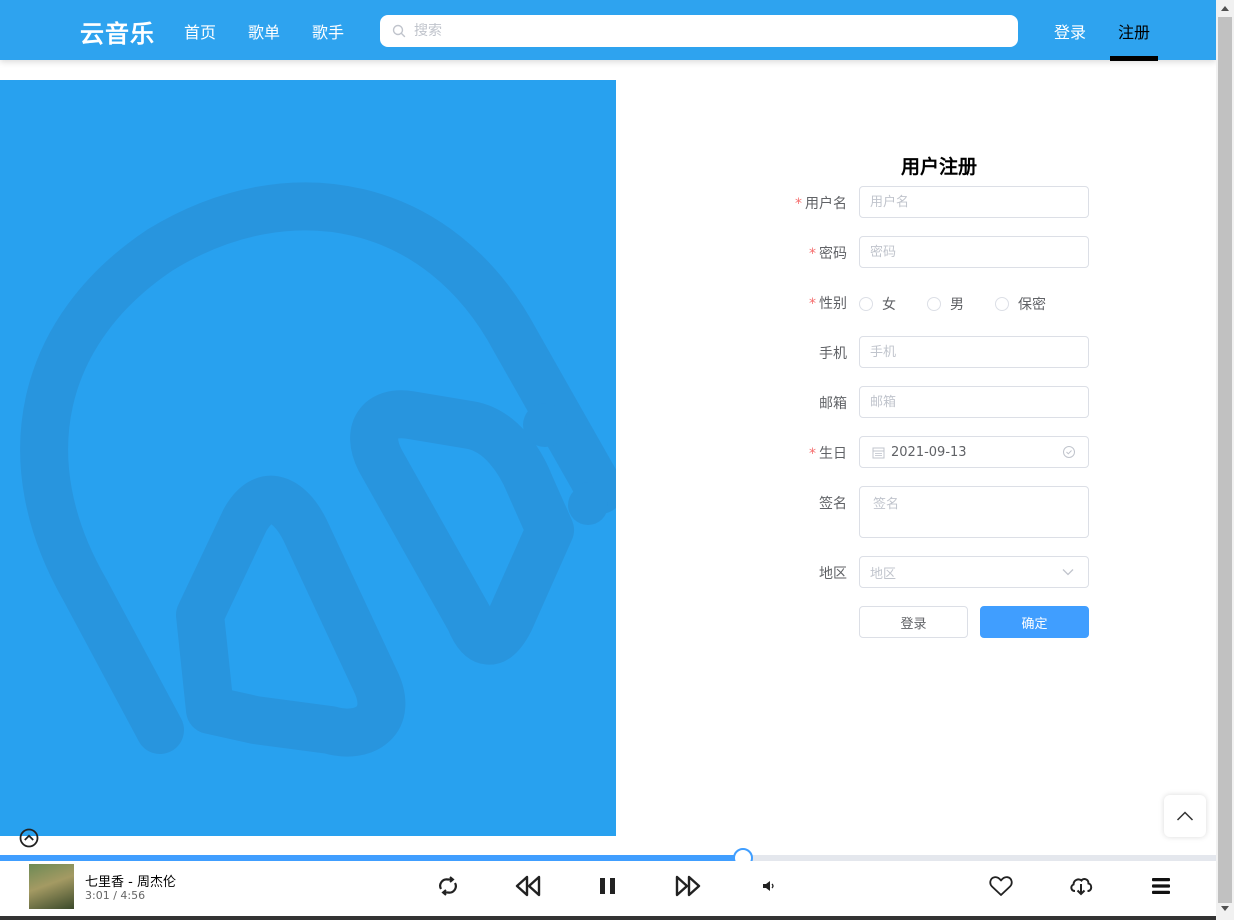  I want to click on search-box, so click(699, 31).